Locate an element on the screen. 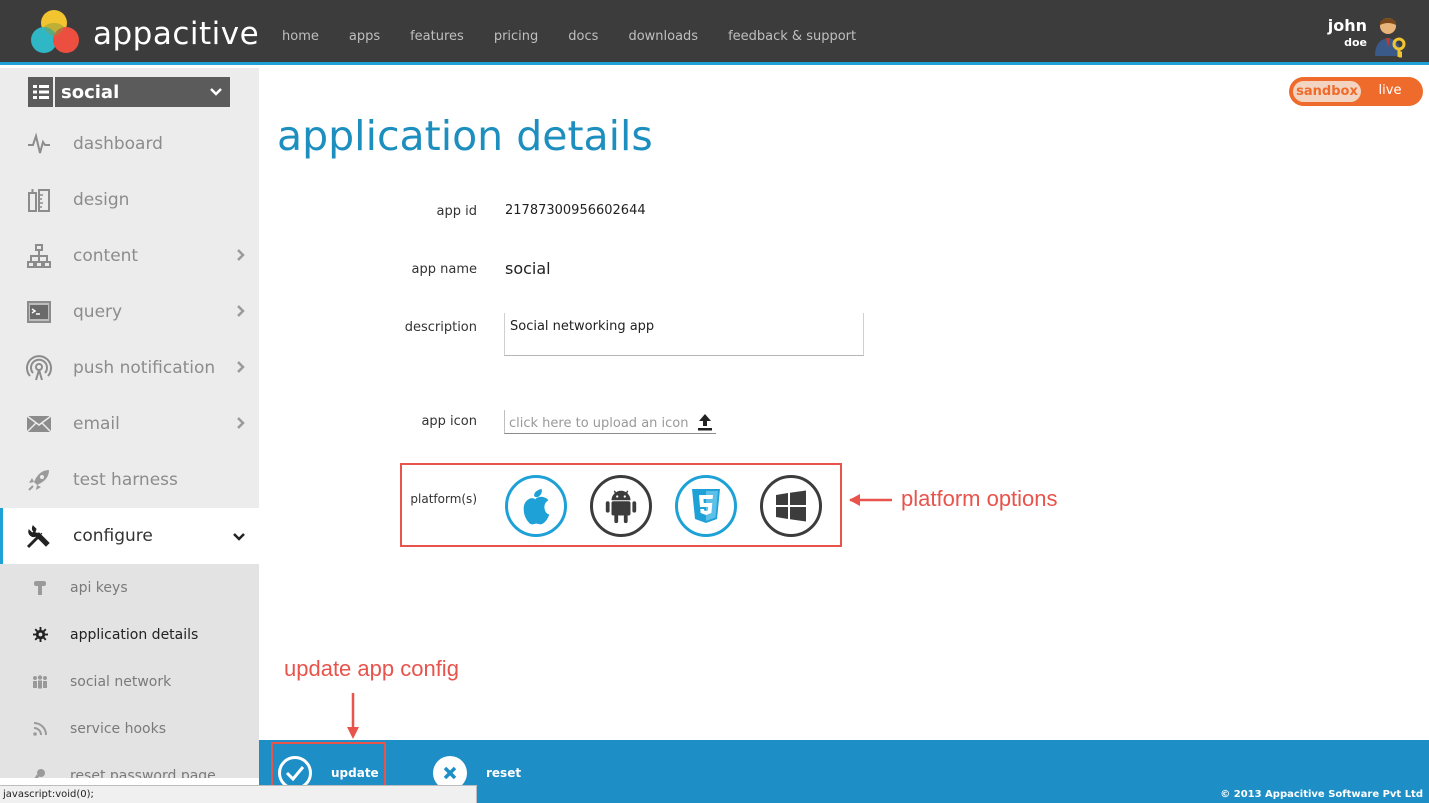 The width and height of the screenshot is (1429, 803). broadcast-icon is located at coordinates (39, 368).